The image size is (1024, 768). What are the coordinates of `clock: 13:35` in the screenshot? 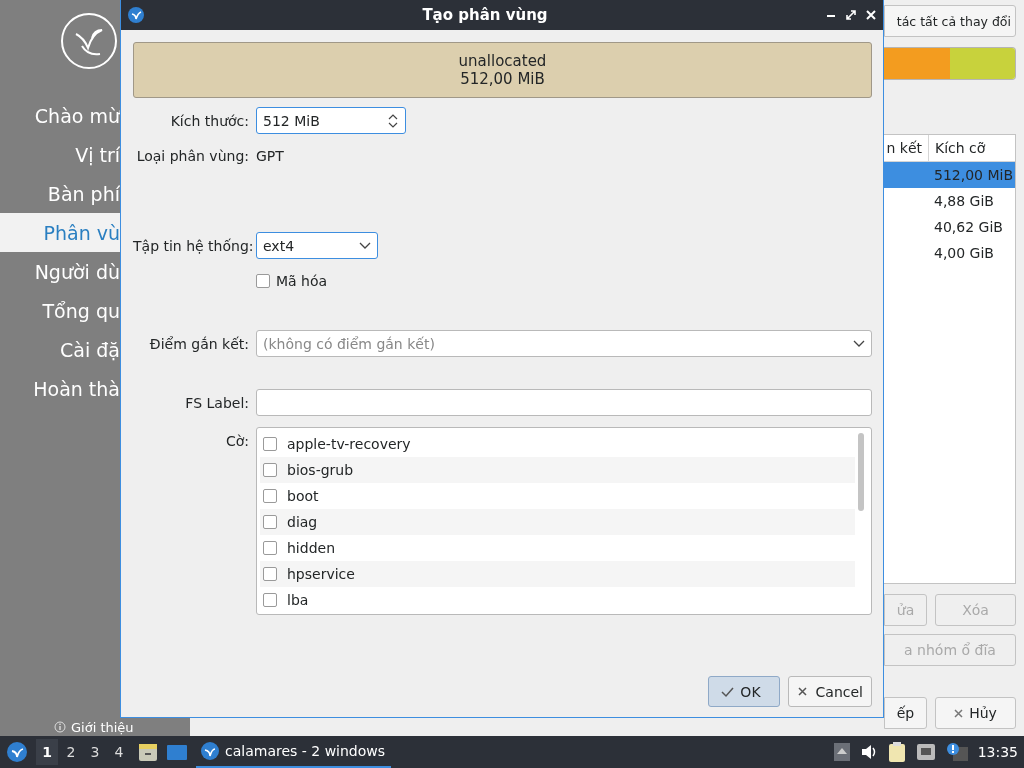 It's located at (997, 752).